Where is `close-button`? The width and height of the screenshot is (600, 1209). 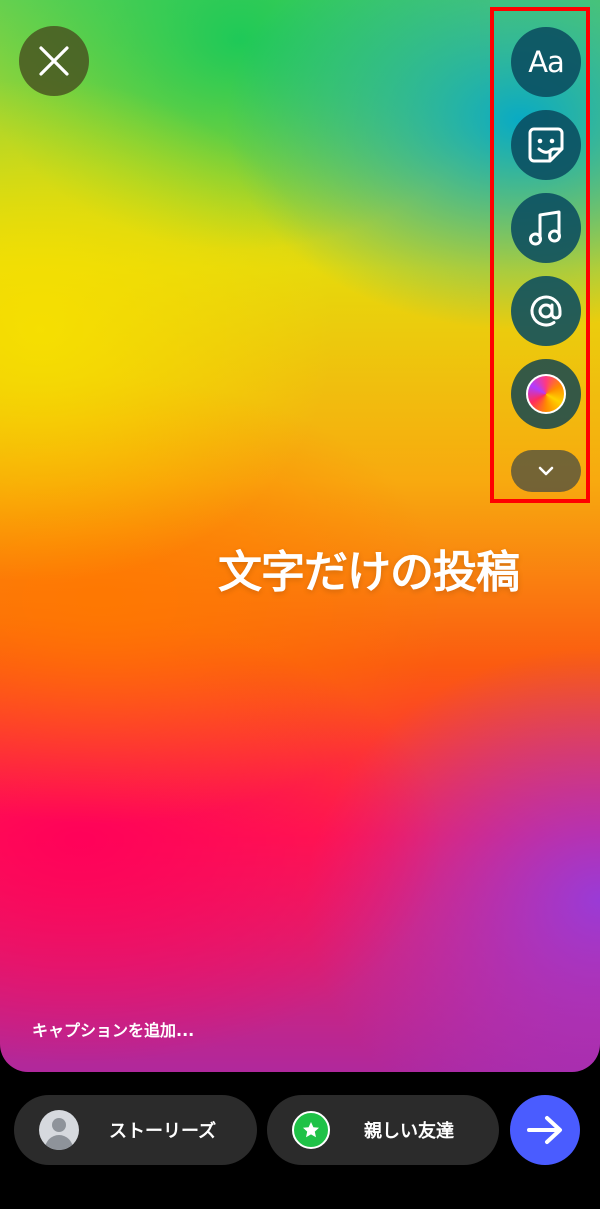
close-button is located at coordinates (54, 61).